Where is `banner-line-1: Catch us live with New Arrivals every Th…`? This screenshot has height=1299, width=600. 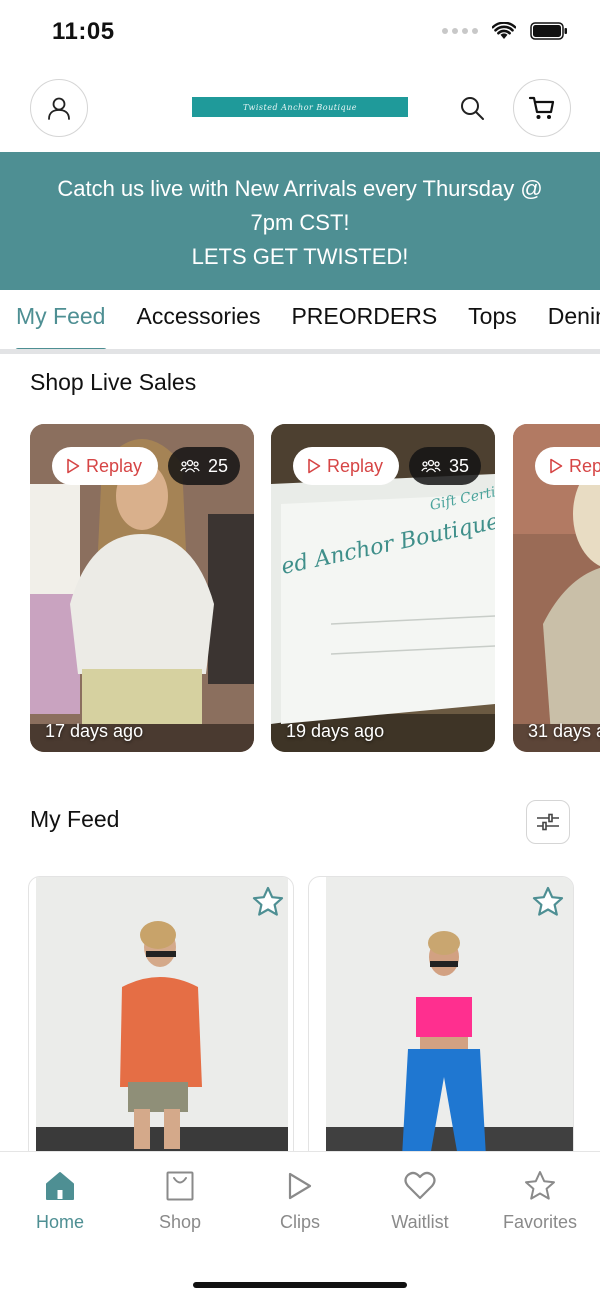
banner-line-1: Catch us live with New Arrivals every Th… is located at coordinates (300, 188).